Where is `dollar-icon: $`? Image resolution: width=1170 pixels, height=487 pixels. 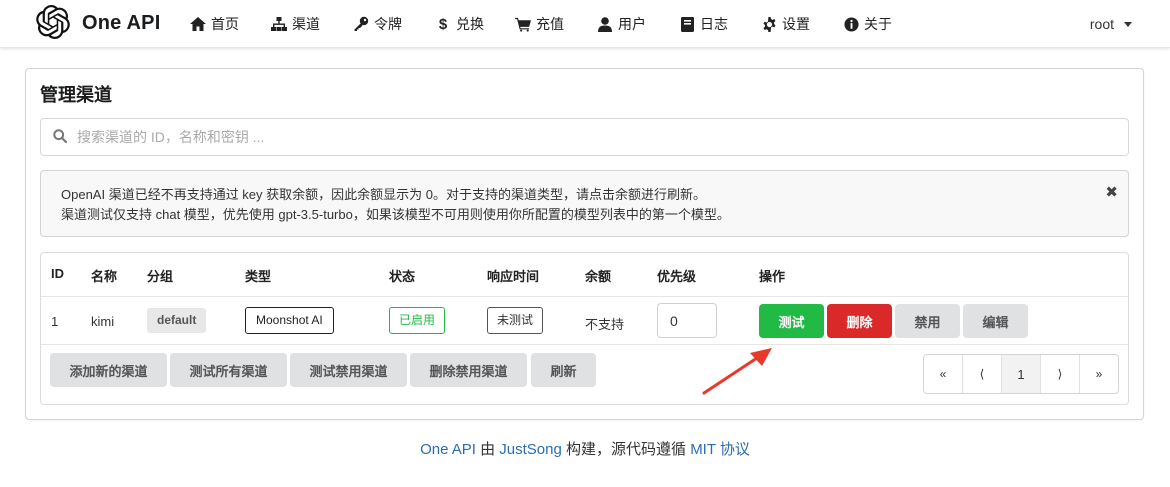
dollar-icon: $ is located at coordinates (443, 24).